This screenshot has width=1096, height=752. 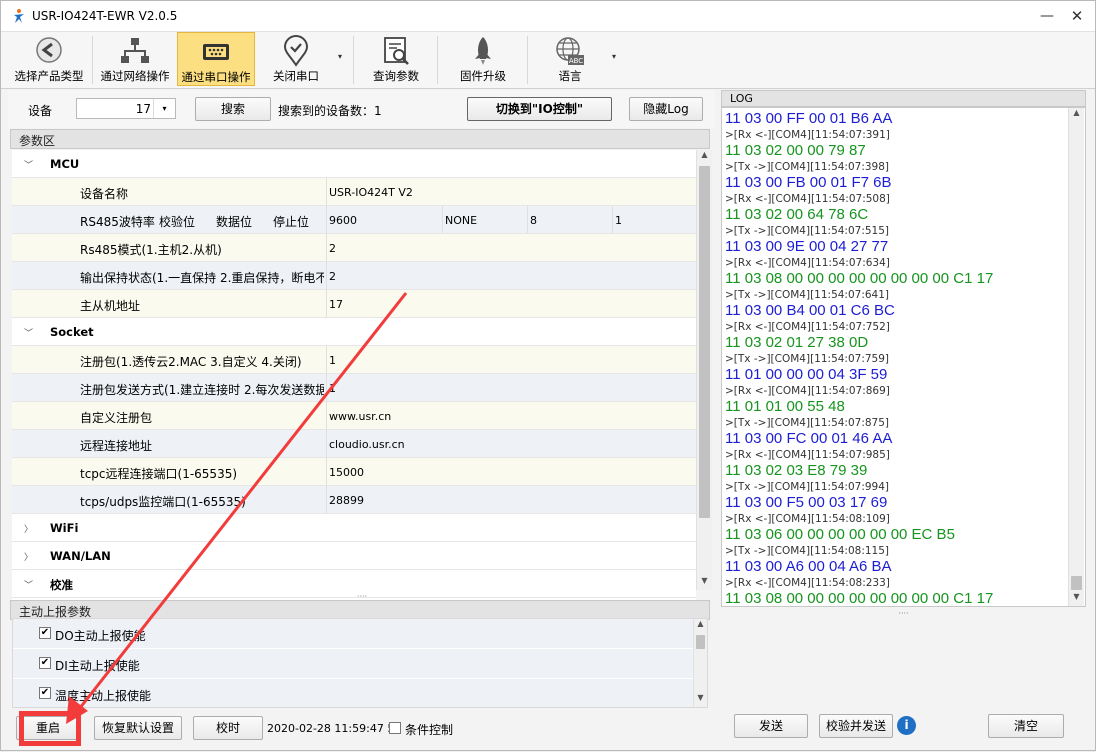 What do you see at coordinates (511, 387) in the screenshot?
I see `register-send-mode-field: 1` at bounding box center [511, 387].